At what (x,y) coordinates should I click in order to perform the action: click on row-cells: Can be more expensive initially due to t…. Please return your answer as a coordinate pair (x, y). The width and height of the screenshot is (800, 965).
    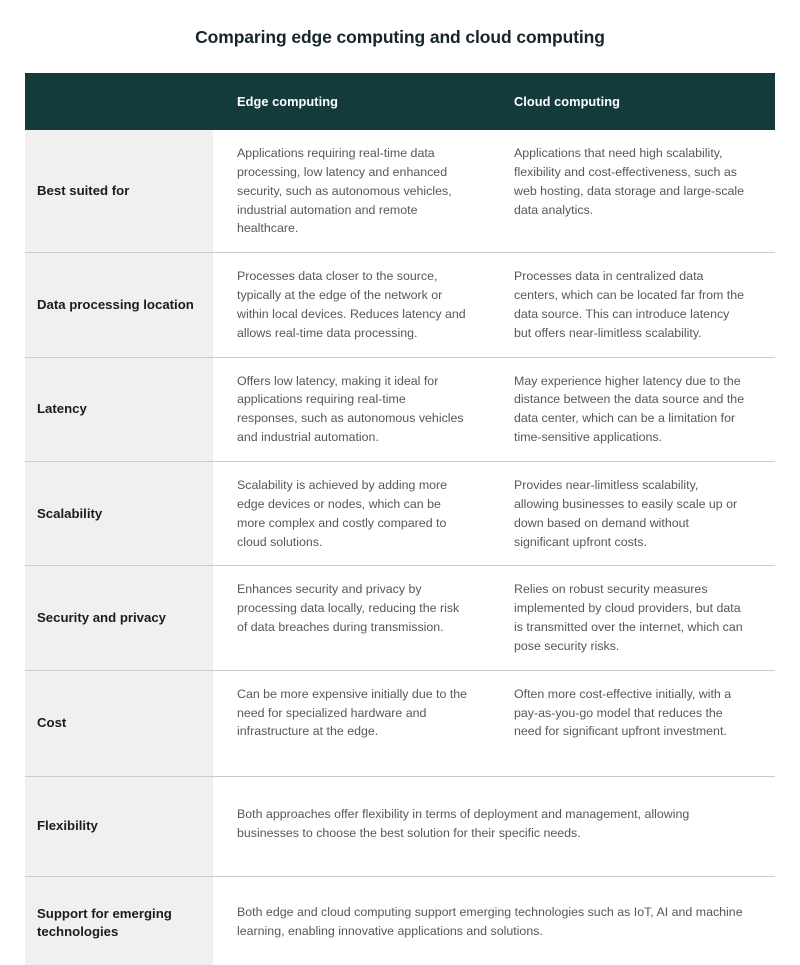
    Looking at the image, I should click on (494, 723).